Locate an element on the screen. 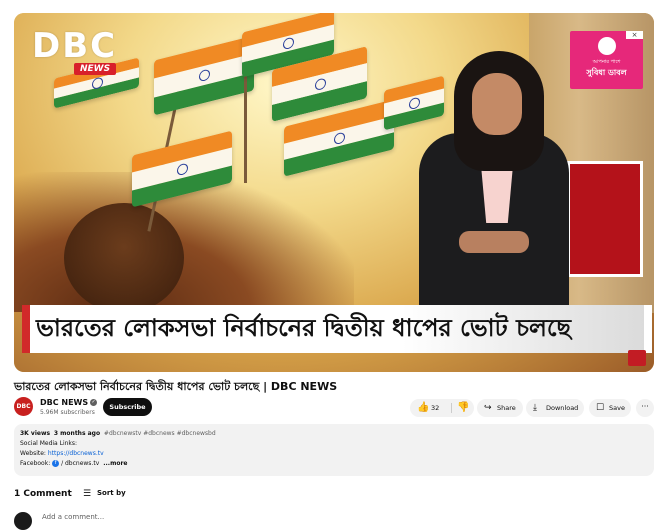 This screenshot has height=530, width=663. facebook-link: / dbcnews.tv is located at coordinates (80, 463).